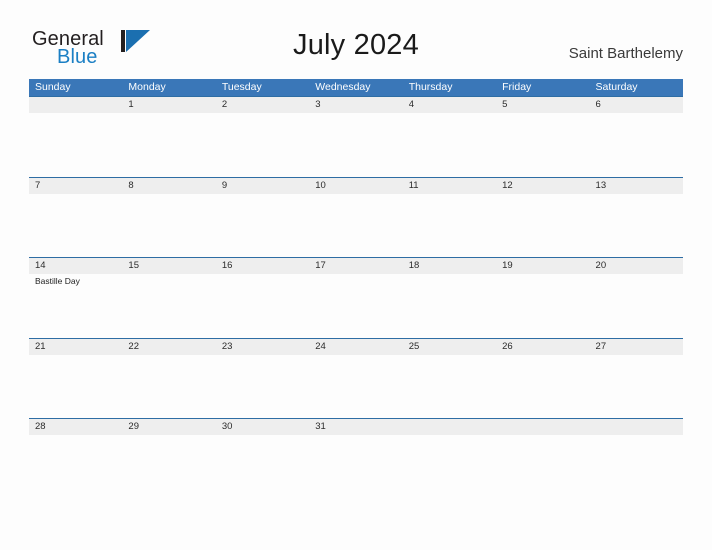 Image resolution: width=712 pixels, height=550 pixels. I want to click on day-number: 31, so click(355, 427).